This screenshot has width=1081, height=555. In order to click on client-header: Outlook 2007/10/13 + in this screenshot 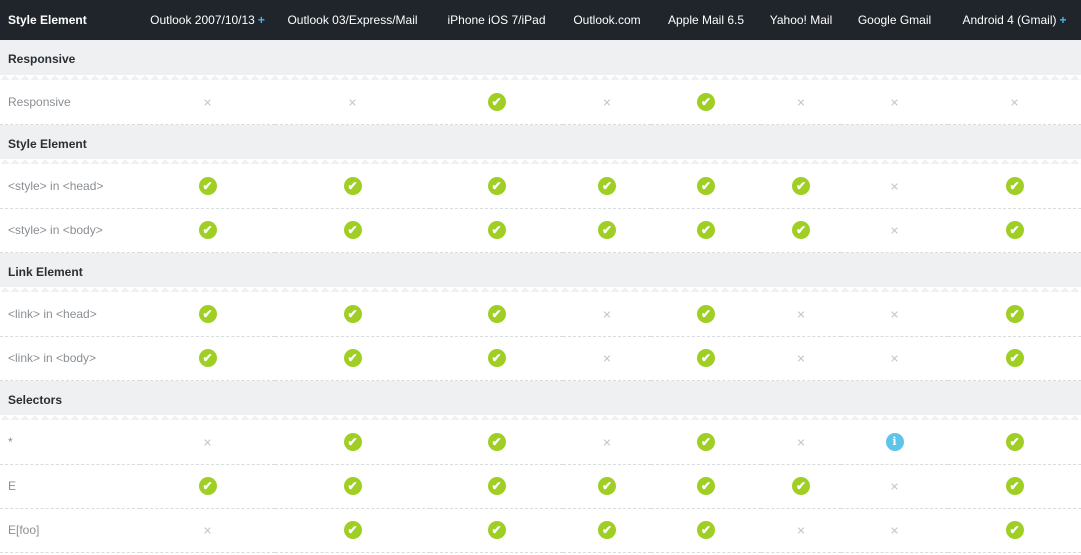, I will do `click(207, 20)`.